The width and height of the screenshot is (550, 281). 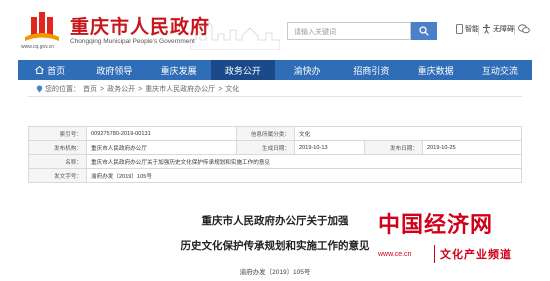 I want to click on table-row: 发文字号： 渝府办发〔2019〕105号, so click(x=275, y=175).